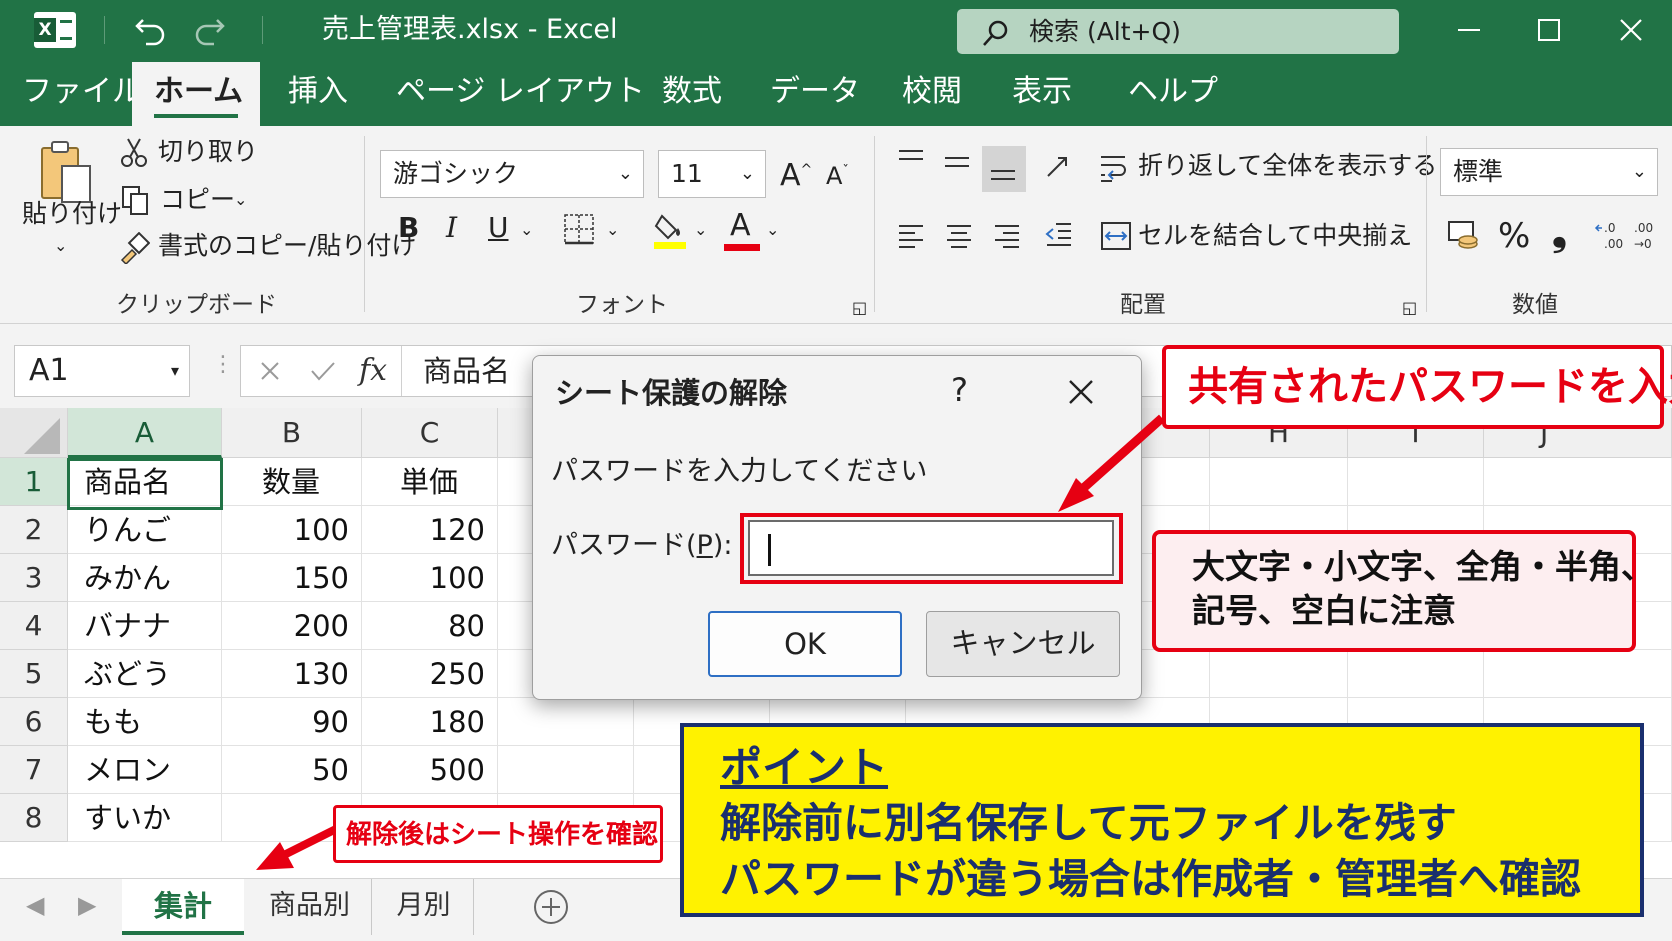 This screenshot has width=1672, height=941. What do you see at coordinates (1469, 30) in the screenshot?
I see `minimize-icon` at bounding box center [1469, 30].